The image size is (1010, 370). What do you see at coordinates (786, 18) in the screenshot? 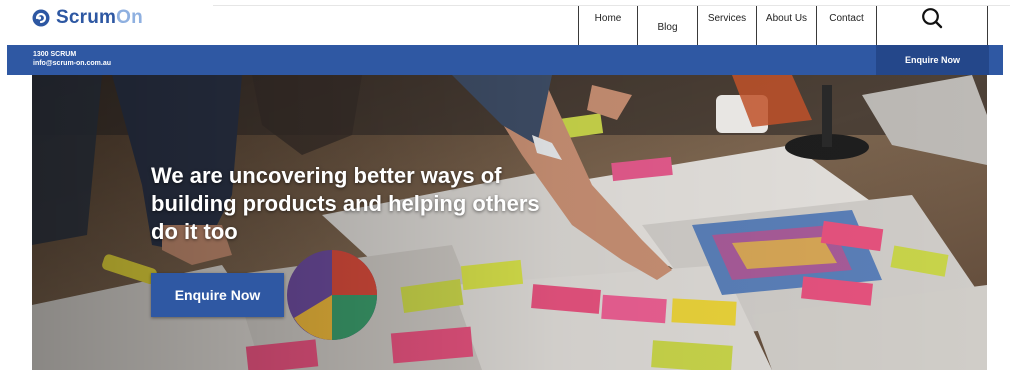
I see `nav-about-us-label: About Us` at bounding box center [786, 18].